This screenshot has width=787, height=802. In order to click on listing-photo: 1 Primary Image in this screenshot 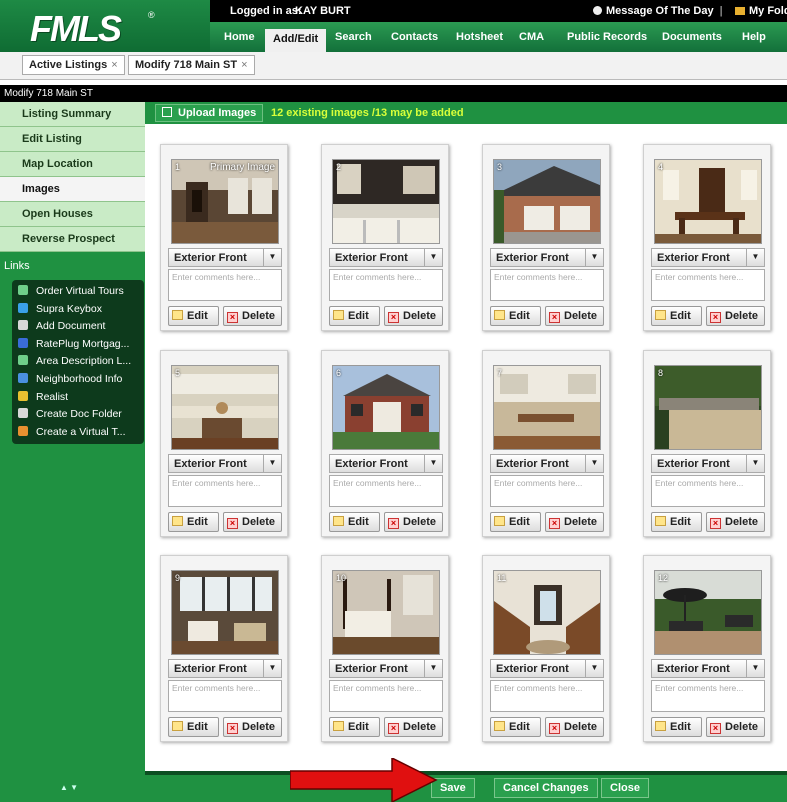, I will do `click(225, 201)`.